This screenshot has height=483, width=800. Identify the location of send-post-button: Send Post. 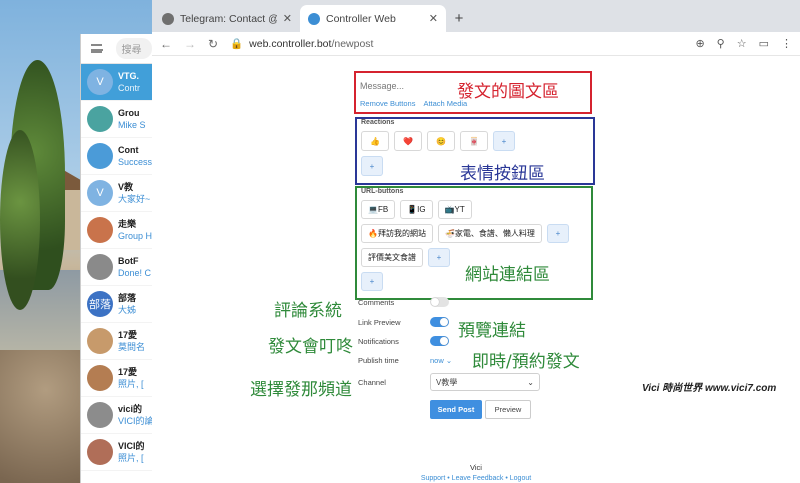
(456, 409).